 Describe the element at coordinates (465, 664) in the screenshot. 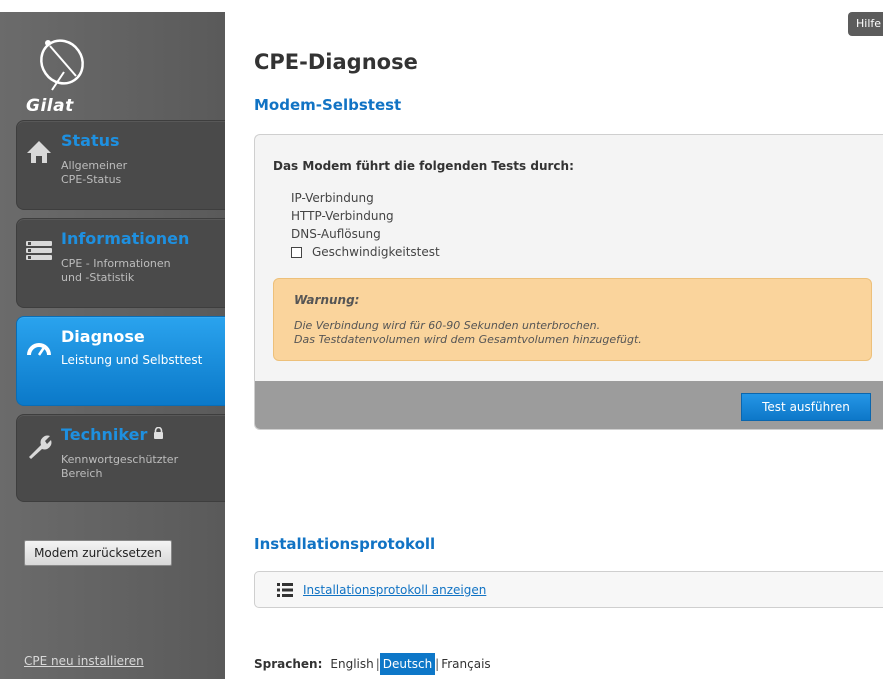

I see `language-francais: Français` at that location.